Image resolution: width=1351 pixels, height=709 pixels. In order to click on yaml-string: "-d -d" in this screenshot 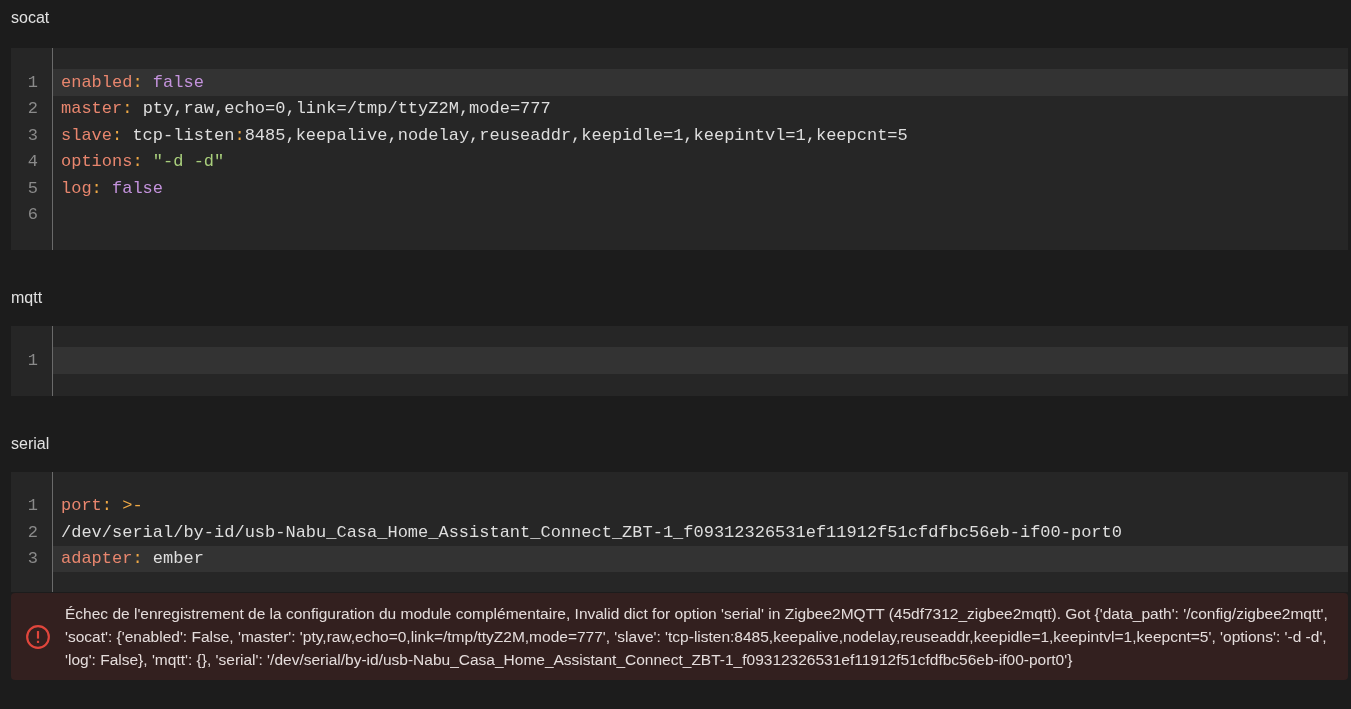, I will do `click(188, 162)`.